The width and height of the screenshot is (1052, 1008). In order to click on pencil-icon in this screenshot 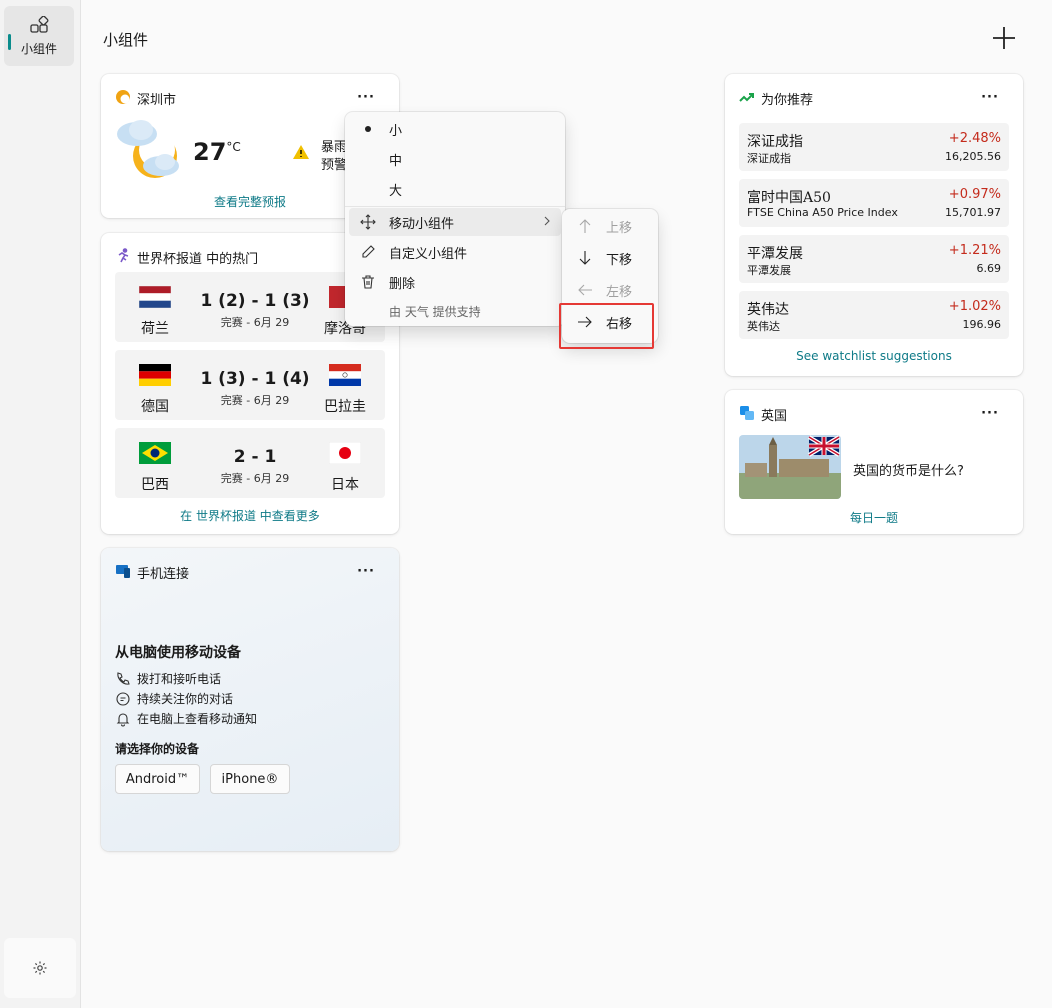, I will do `click(368, 252)`.